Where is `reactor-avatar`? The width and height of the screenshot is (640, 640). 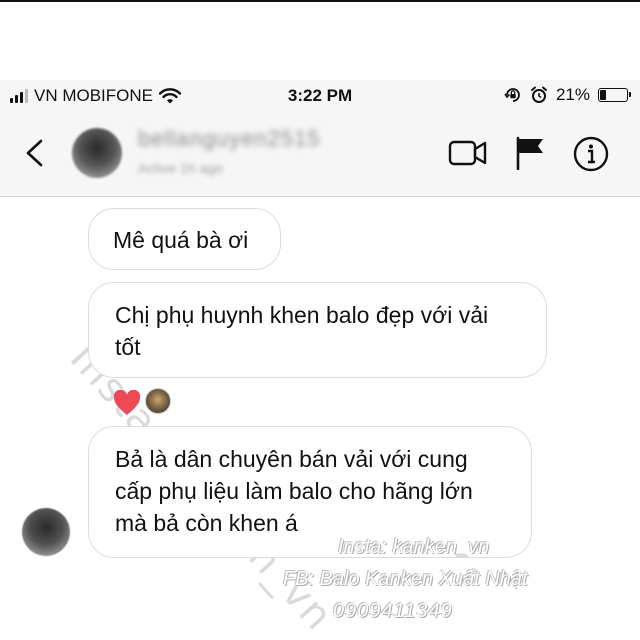 reactor-avatar is located at coordinates (158, 401).